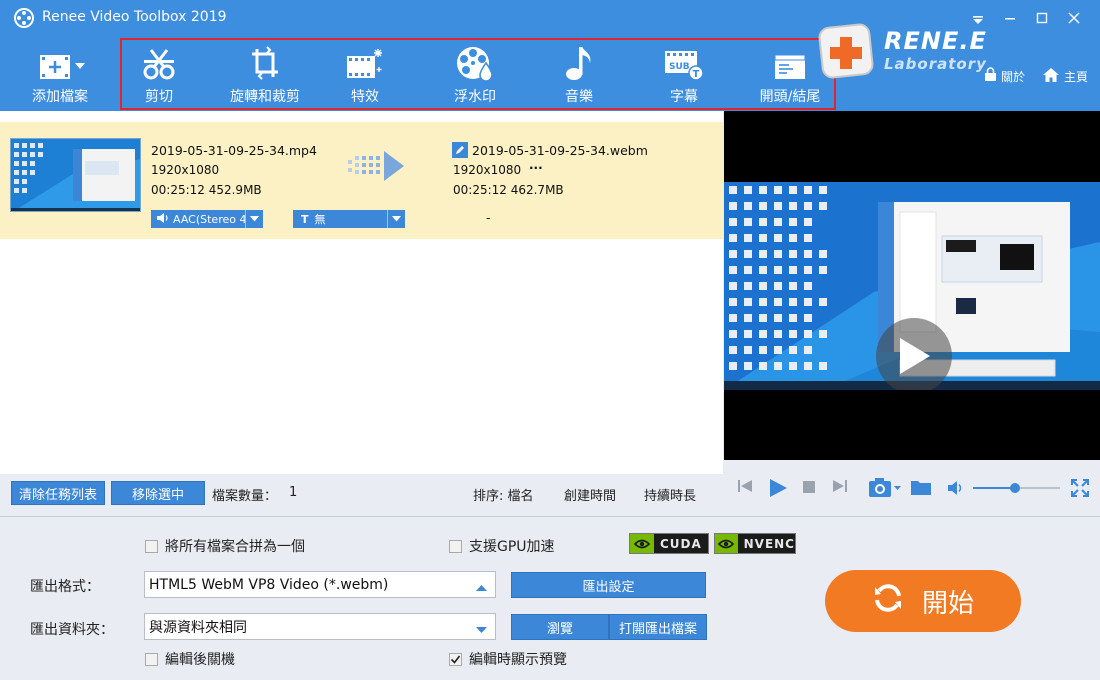  Describe the element at coordinates (579, 97) in the screenshot. I see `tool-label: 音樂` at that location.